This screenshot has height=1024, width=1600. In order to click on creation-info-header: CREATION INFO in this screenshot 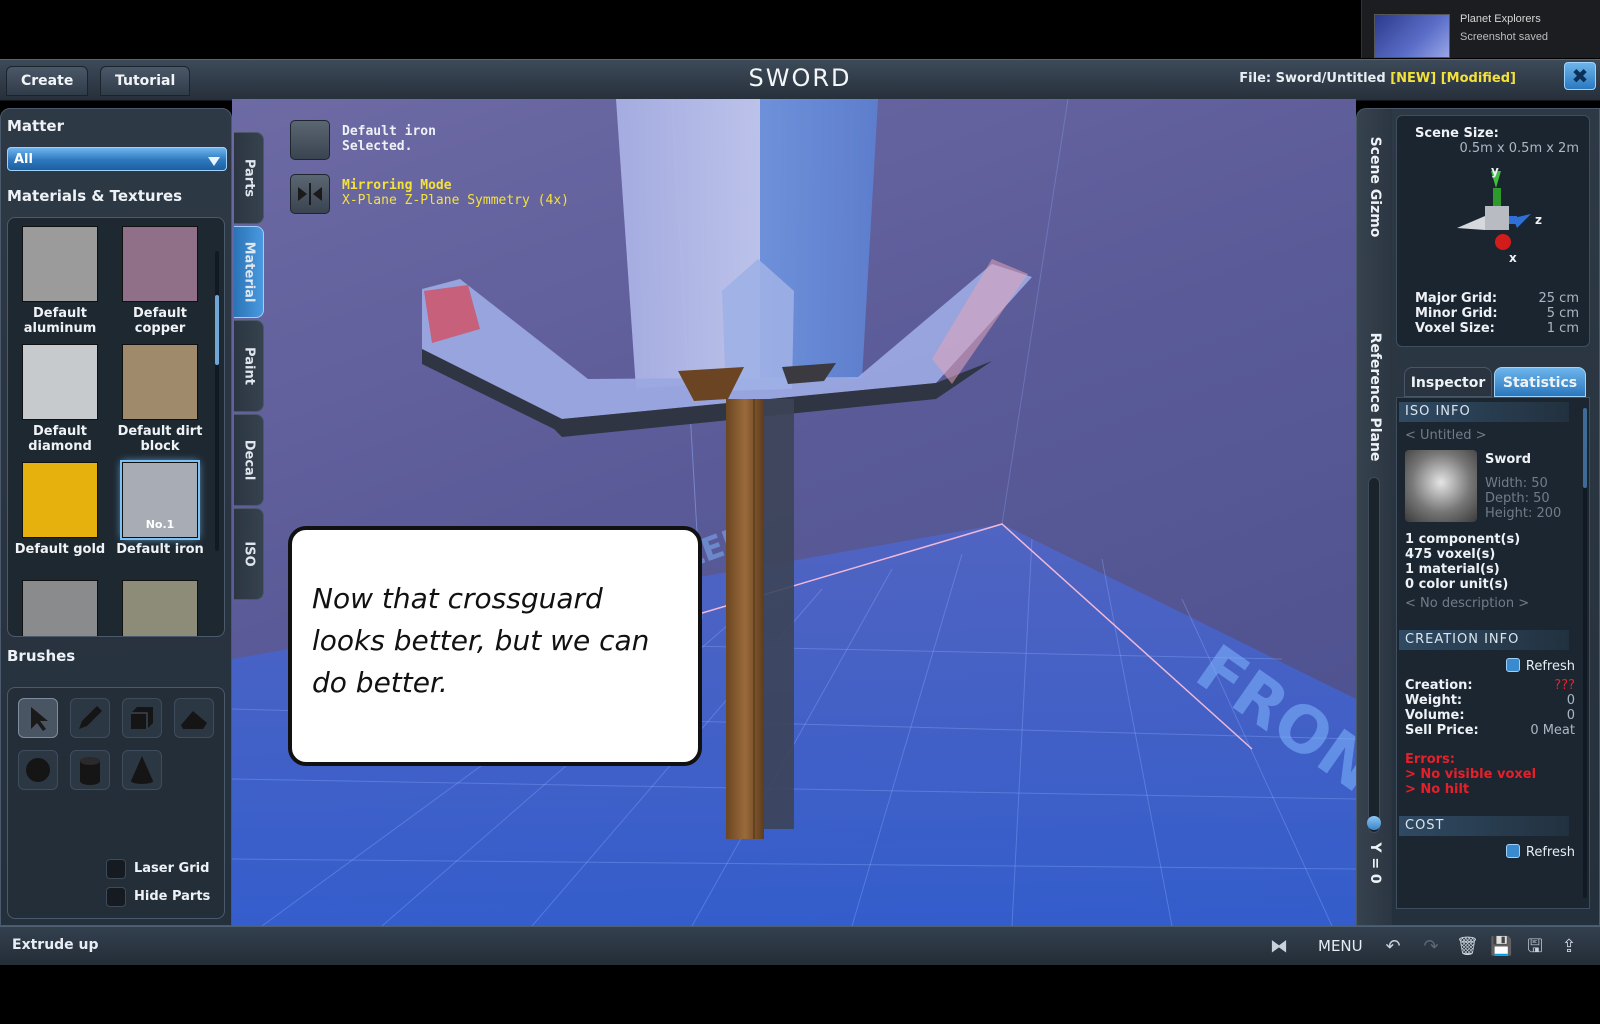, I will do `click(1484, 640)`.